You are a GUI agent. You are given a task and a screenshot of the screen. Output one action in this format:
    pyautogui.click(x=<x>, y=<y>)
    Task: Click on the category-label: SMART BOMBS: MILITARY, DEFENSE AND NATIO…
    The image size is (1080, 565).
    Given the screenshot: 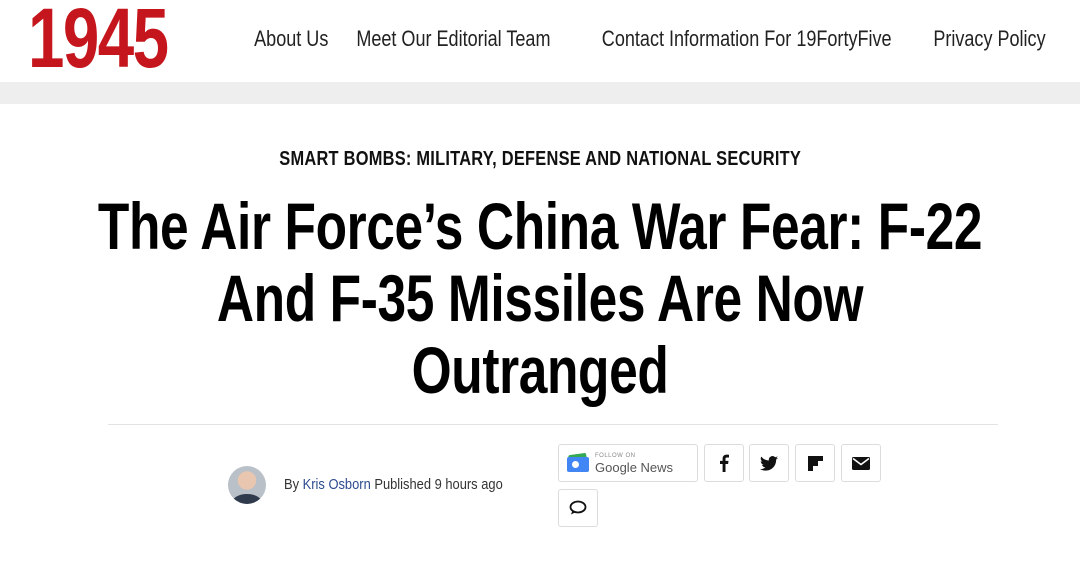 What is the action you would take?
    pyautogui.click(x=540, y=159)
    